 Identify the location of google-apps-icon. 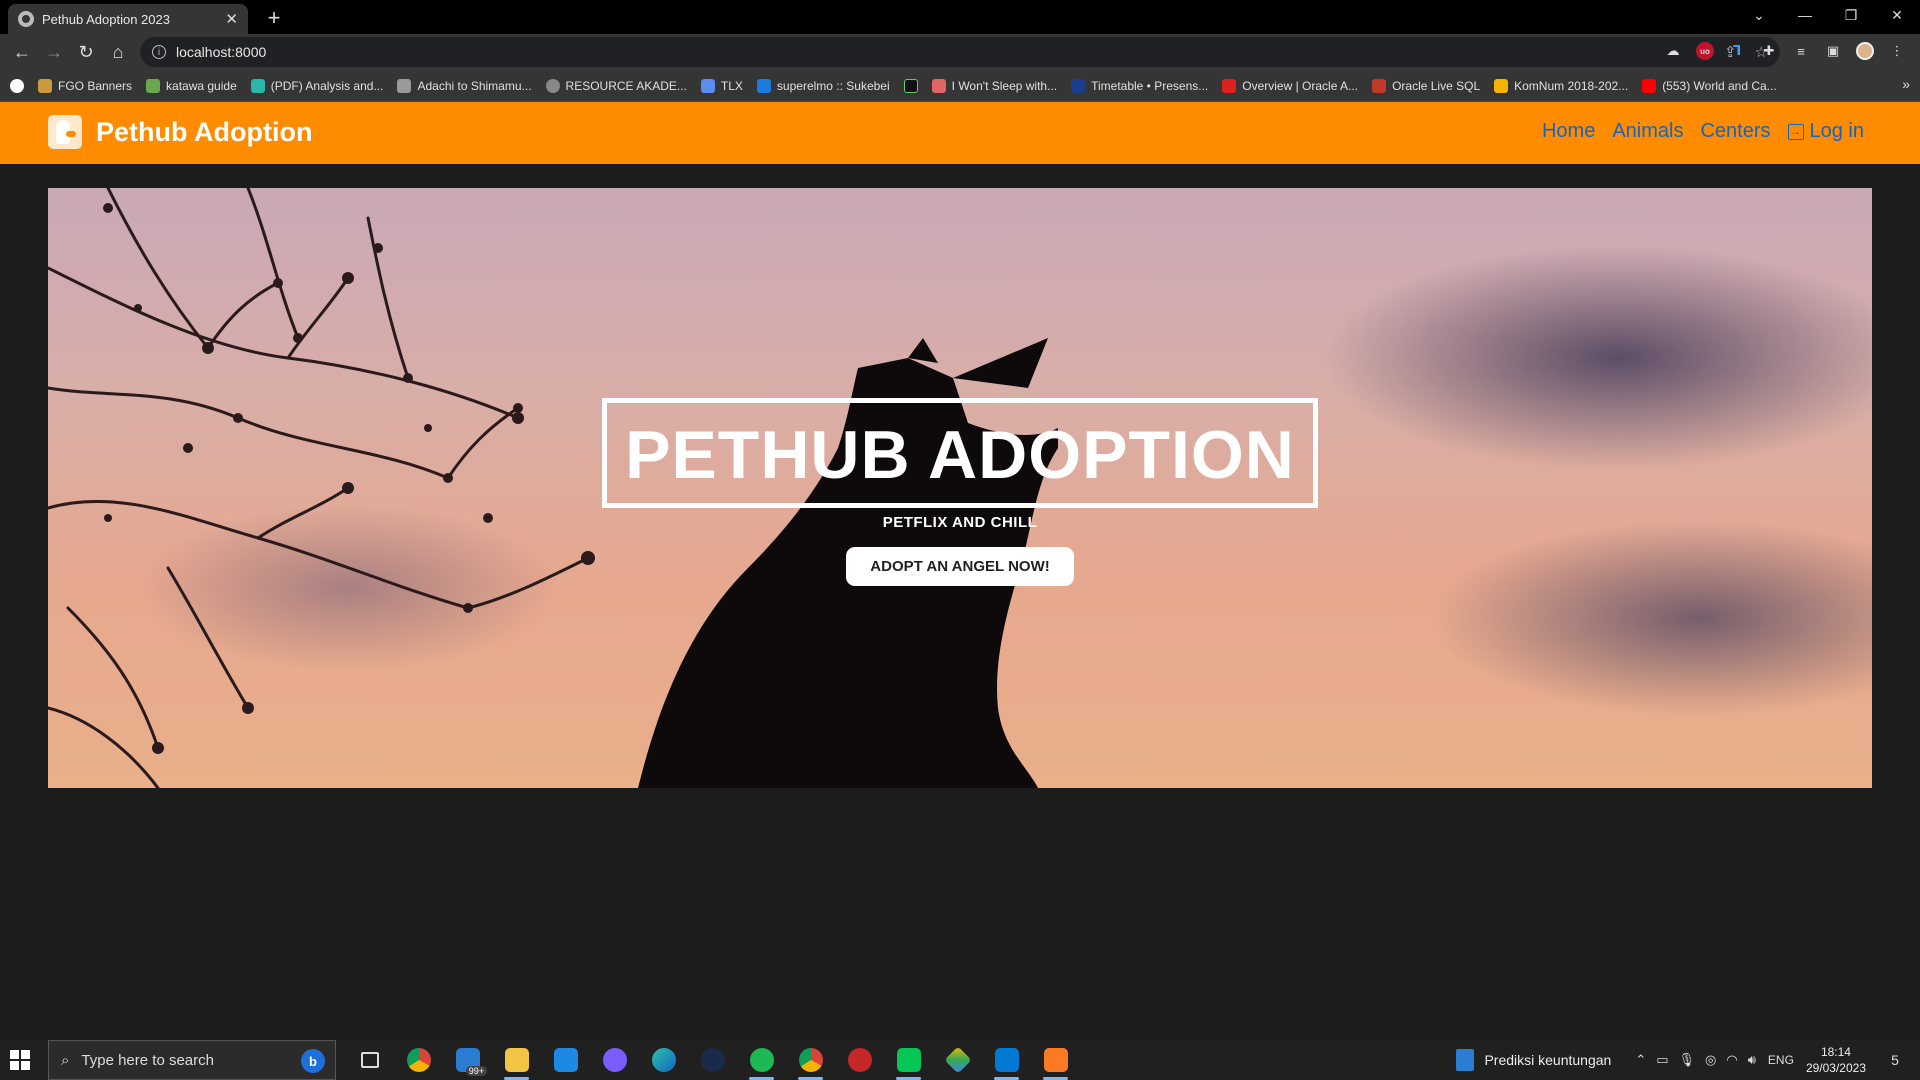
(17, 85).